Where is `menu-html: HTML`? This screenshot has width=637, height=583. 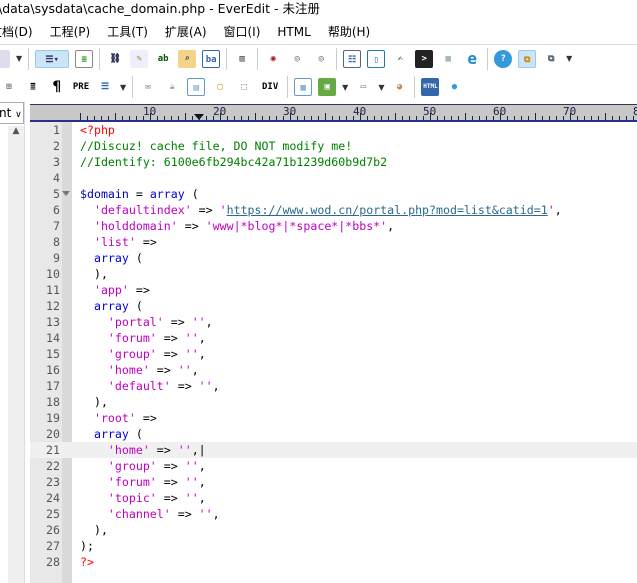 menu-html: HTML is located at coordinates (293, 32).